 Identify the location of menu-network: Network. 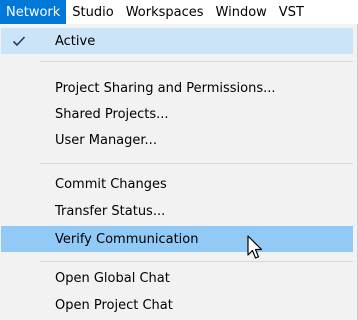
(33, 12).